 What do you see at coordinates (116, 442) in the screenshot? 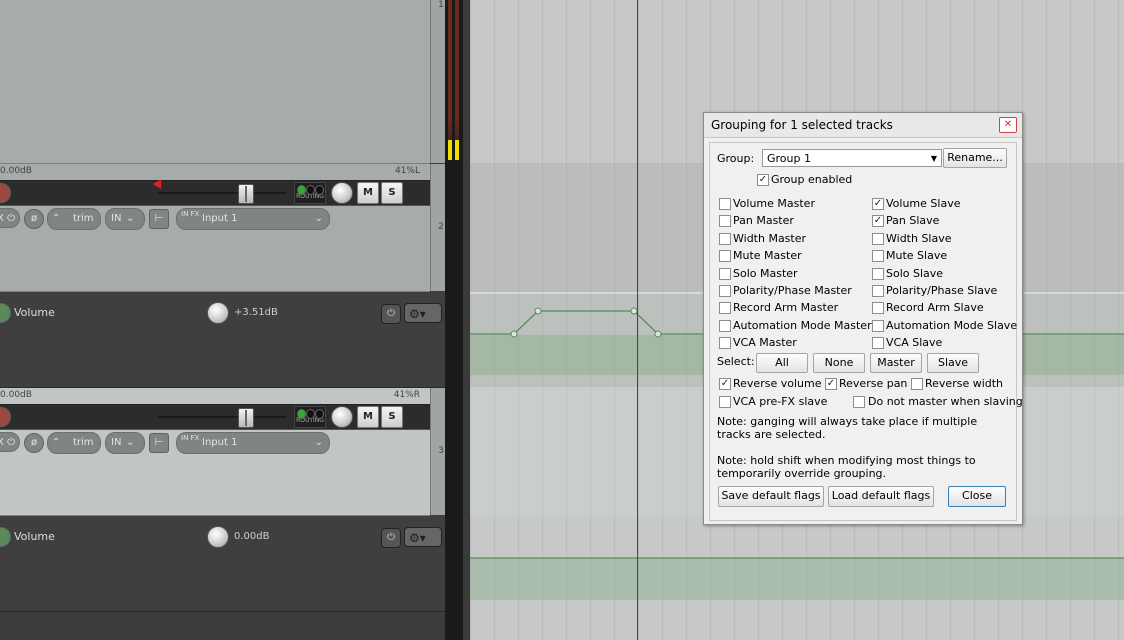
I see `in-label: IN` at bounding box center [116, 442].